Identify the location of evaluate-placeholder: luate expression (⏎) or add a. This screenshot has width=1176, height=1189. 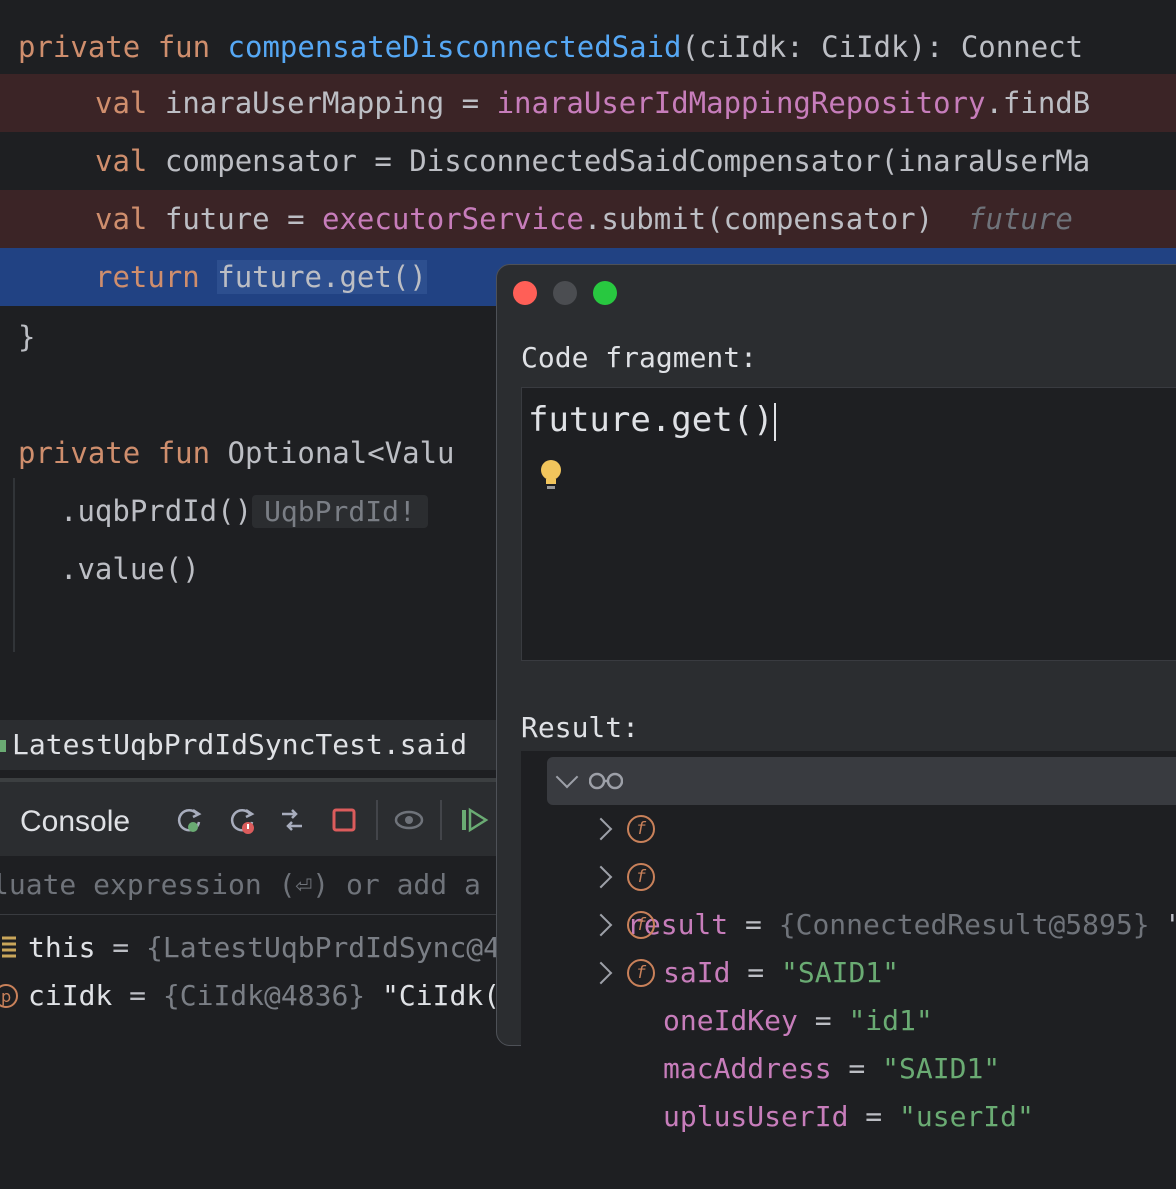
(240, 884).